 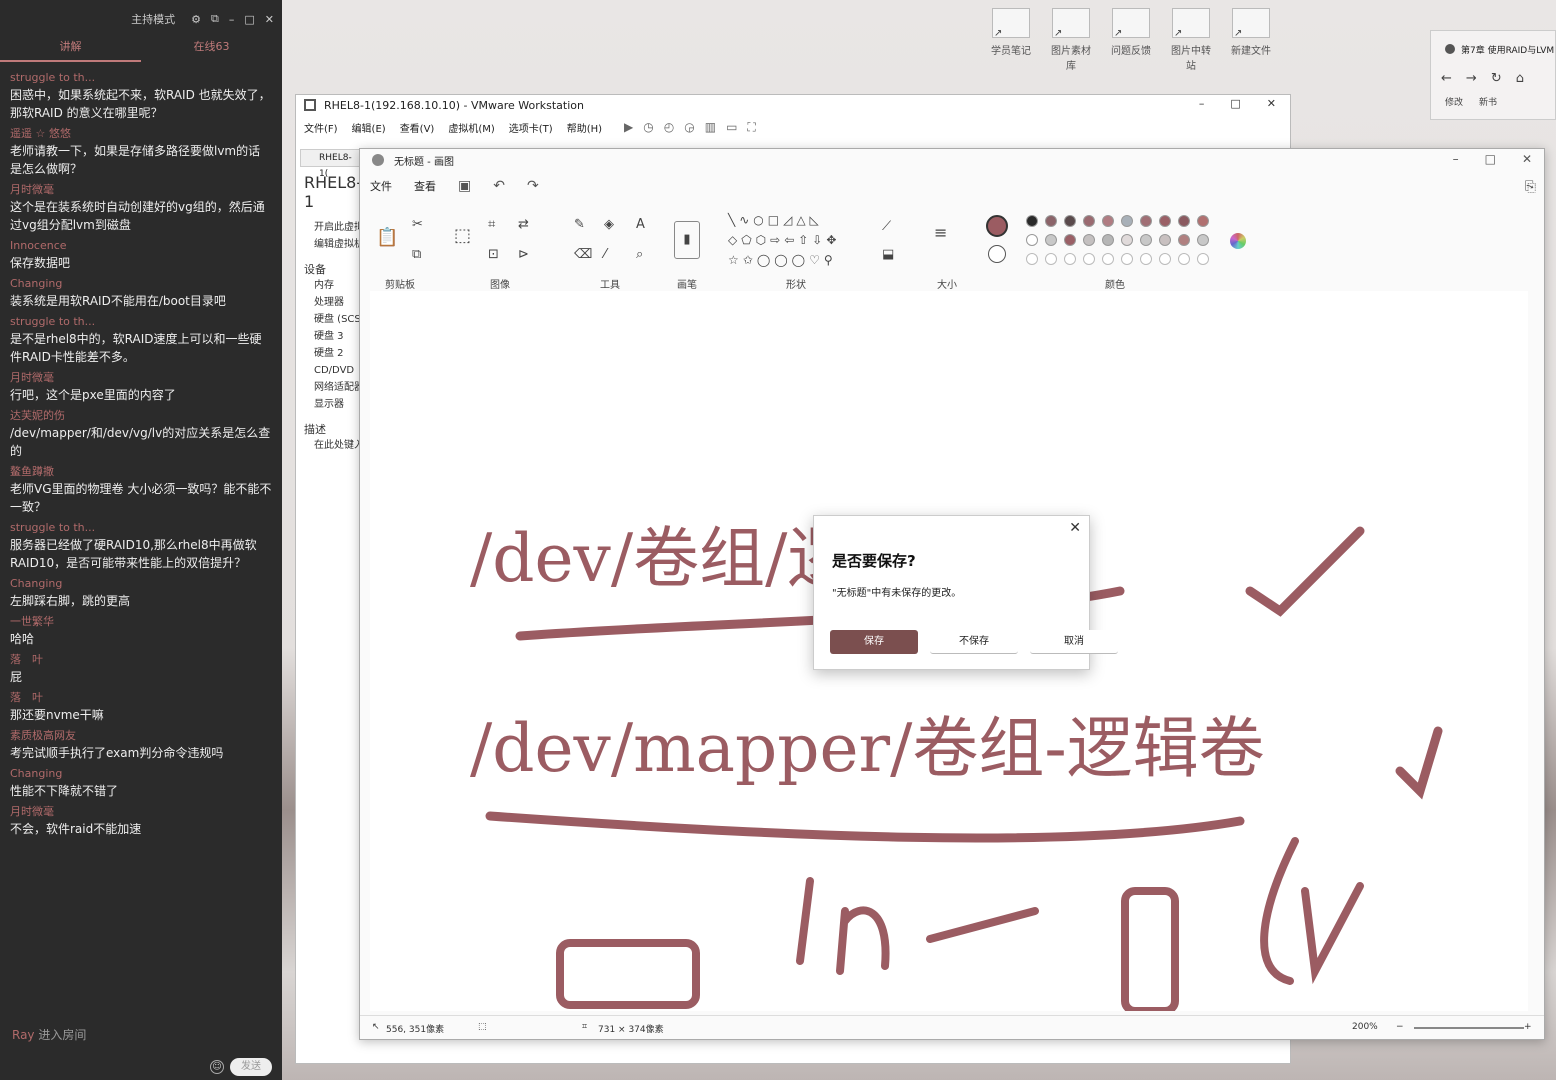 What do you see at coordinates (330, 429) in the screenshot?
I see `description-header: 描述` at bounding box center [330, 429].